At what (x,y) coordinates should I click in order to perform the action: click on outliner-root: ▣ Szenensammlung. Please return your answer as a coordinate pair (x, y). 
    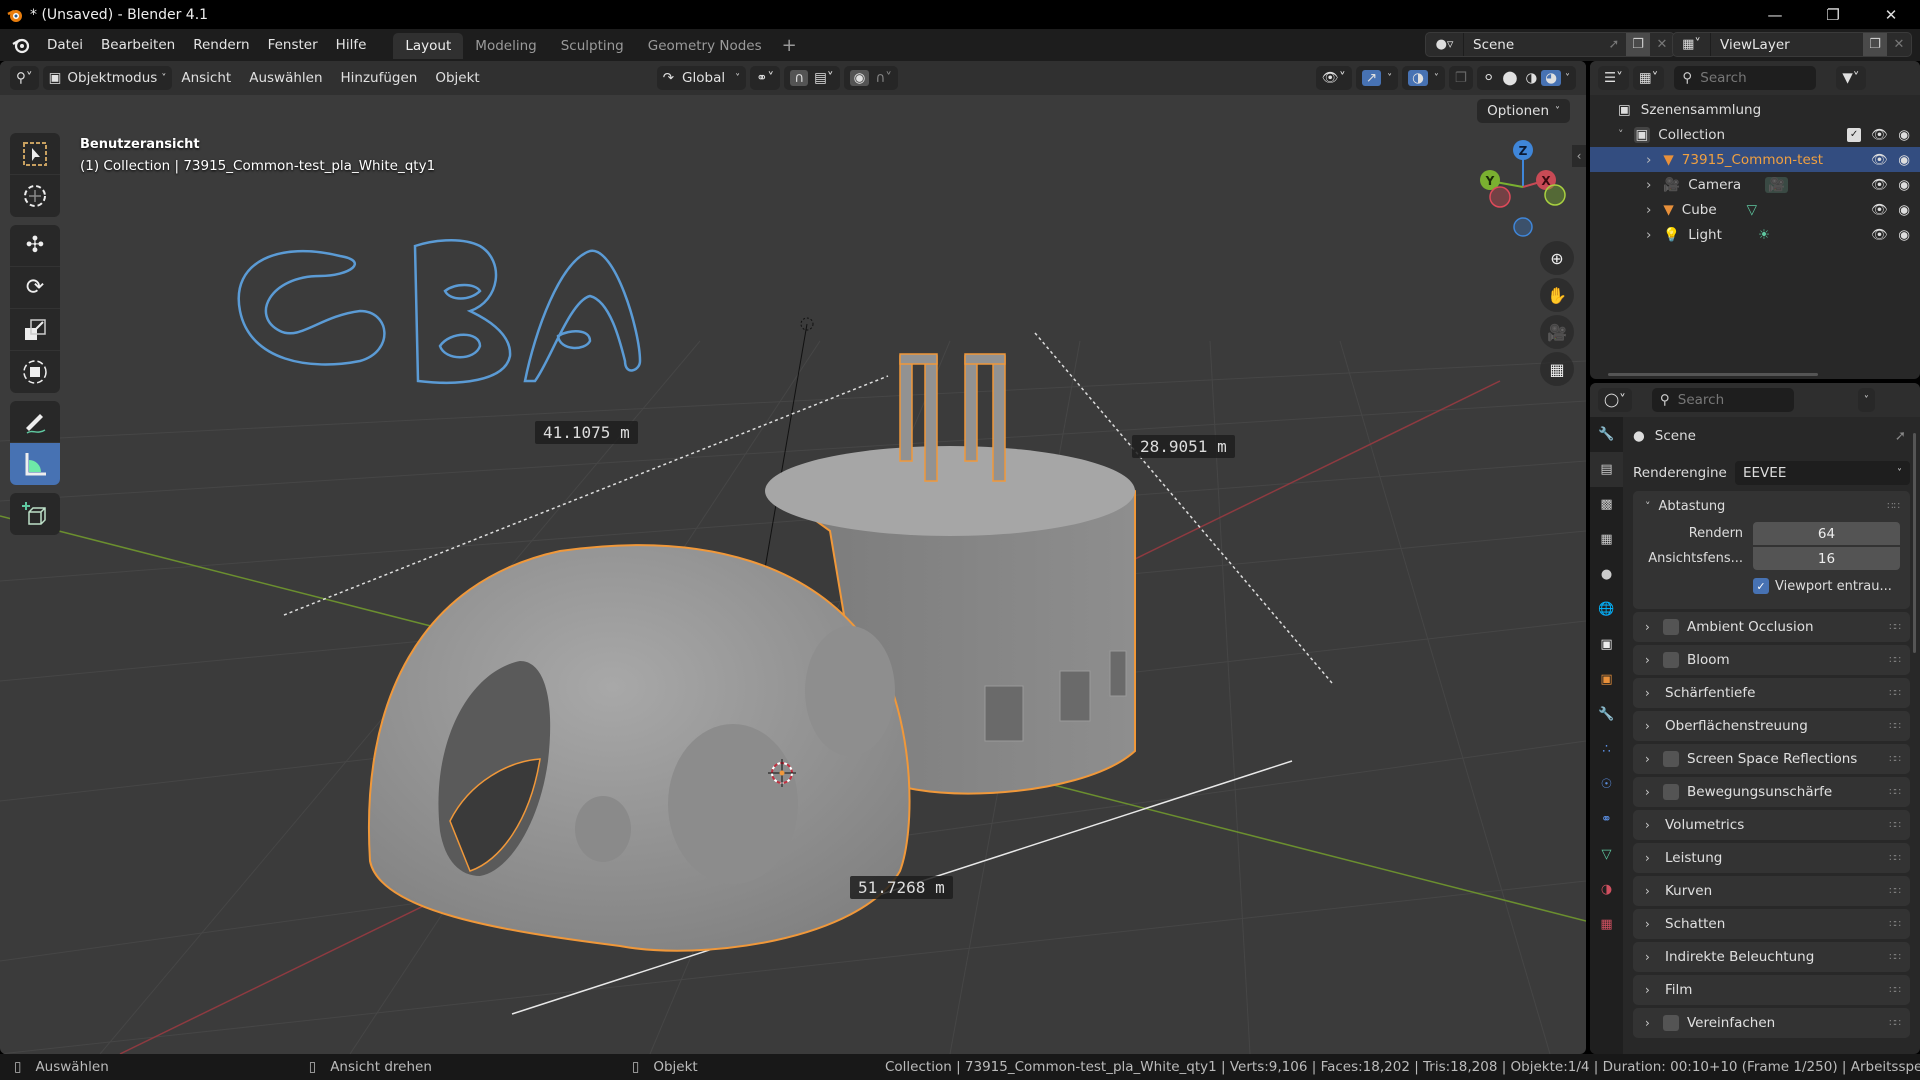
    Looking at the image, I should click on (1755, 109).